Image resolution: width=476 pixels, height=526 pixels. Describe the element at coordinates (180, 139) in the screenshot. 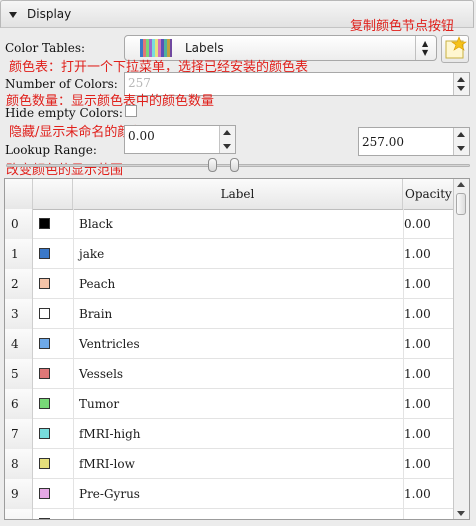

I see `lookup-range-min-spinbox: 0.00` at that location.